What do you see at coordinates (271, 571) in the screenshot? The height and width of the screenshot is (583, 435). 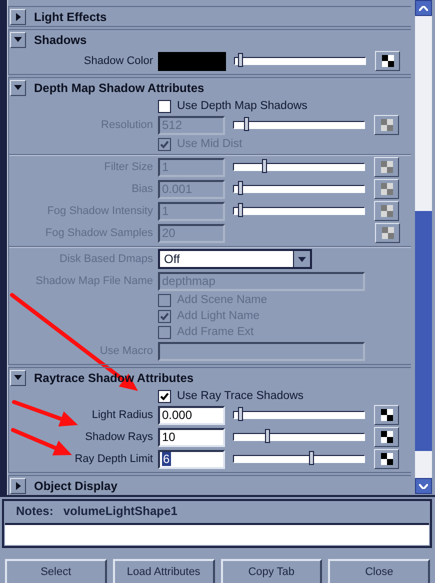 I see `action-button: Copy Tab` at bounding box center [271, 571].